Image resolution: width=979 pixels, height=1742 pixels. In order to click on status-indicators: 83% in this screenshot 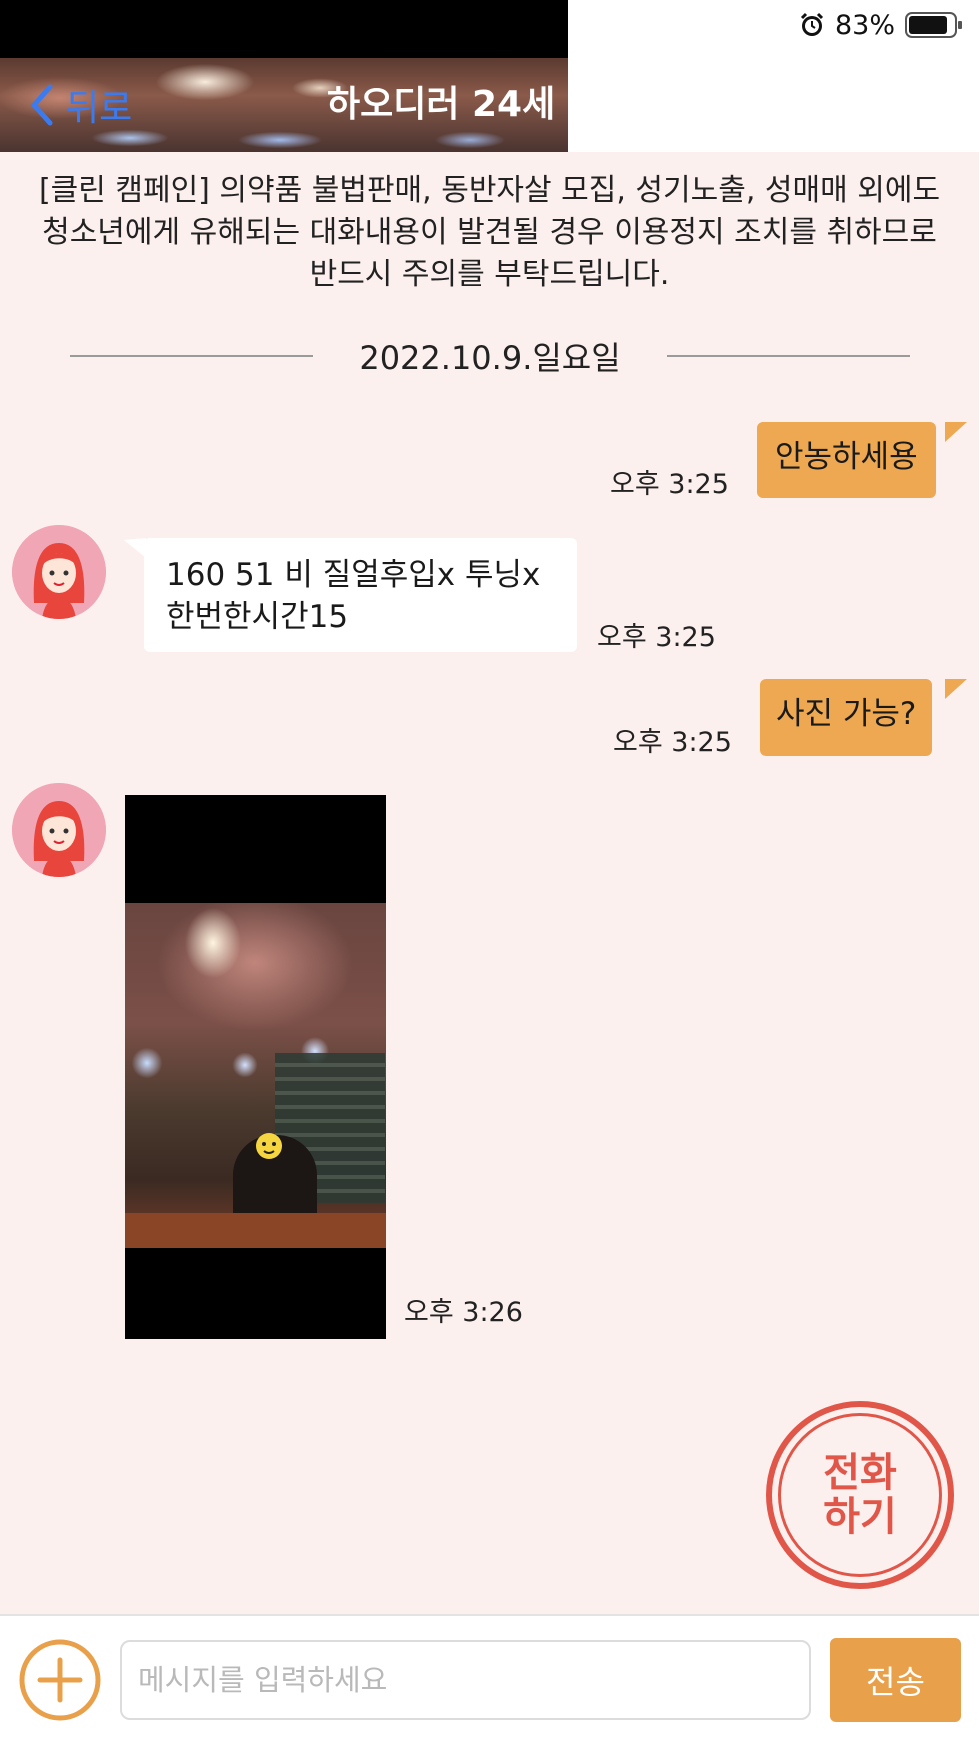, I will do `click(881, 25)`.